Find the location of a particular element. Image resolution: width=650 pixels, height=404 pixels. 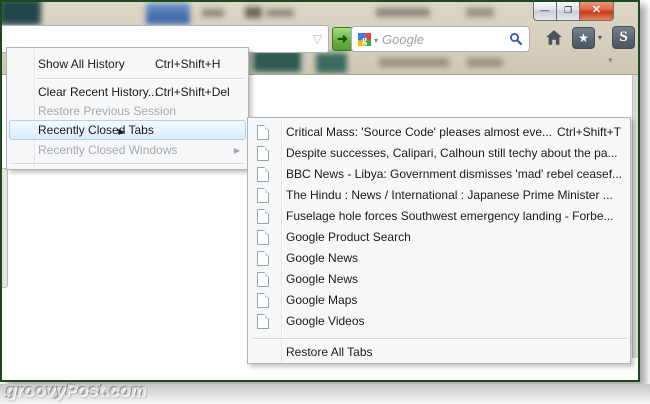

closed-tab-item: Google Maps is located at coordinates (439, 300).